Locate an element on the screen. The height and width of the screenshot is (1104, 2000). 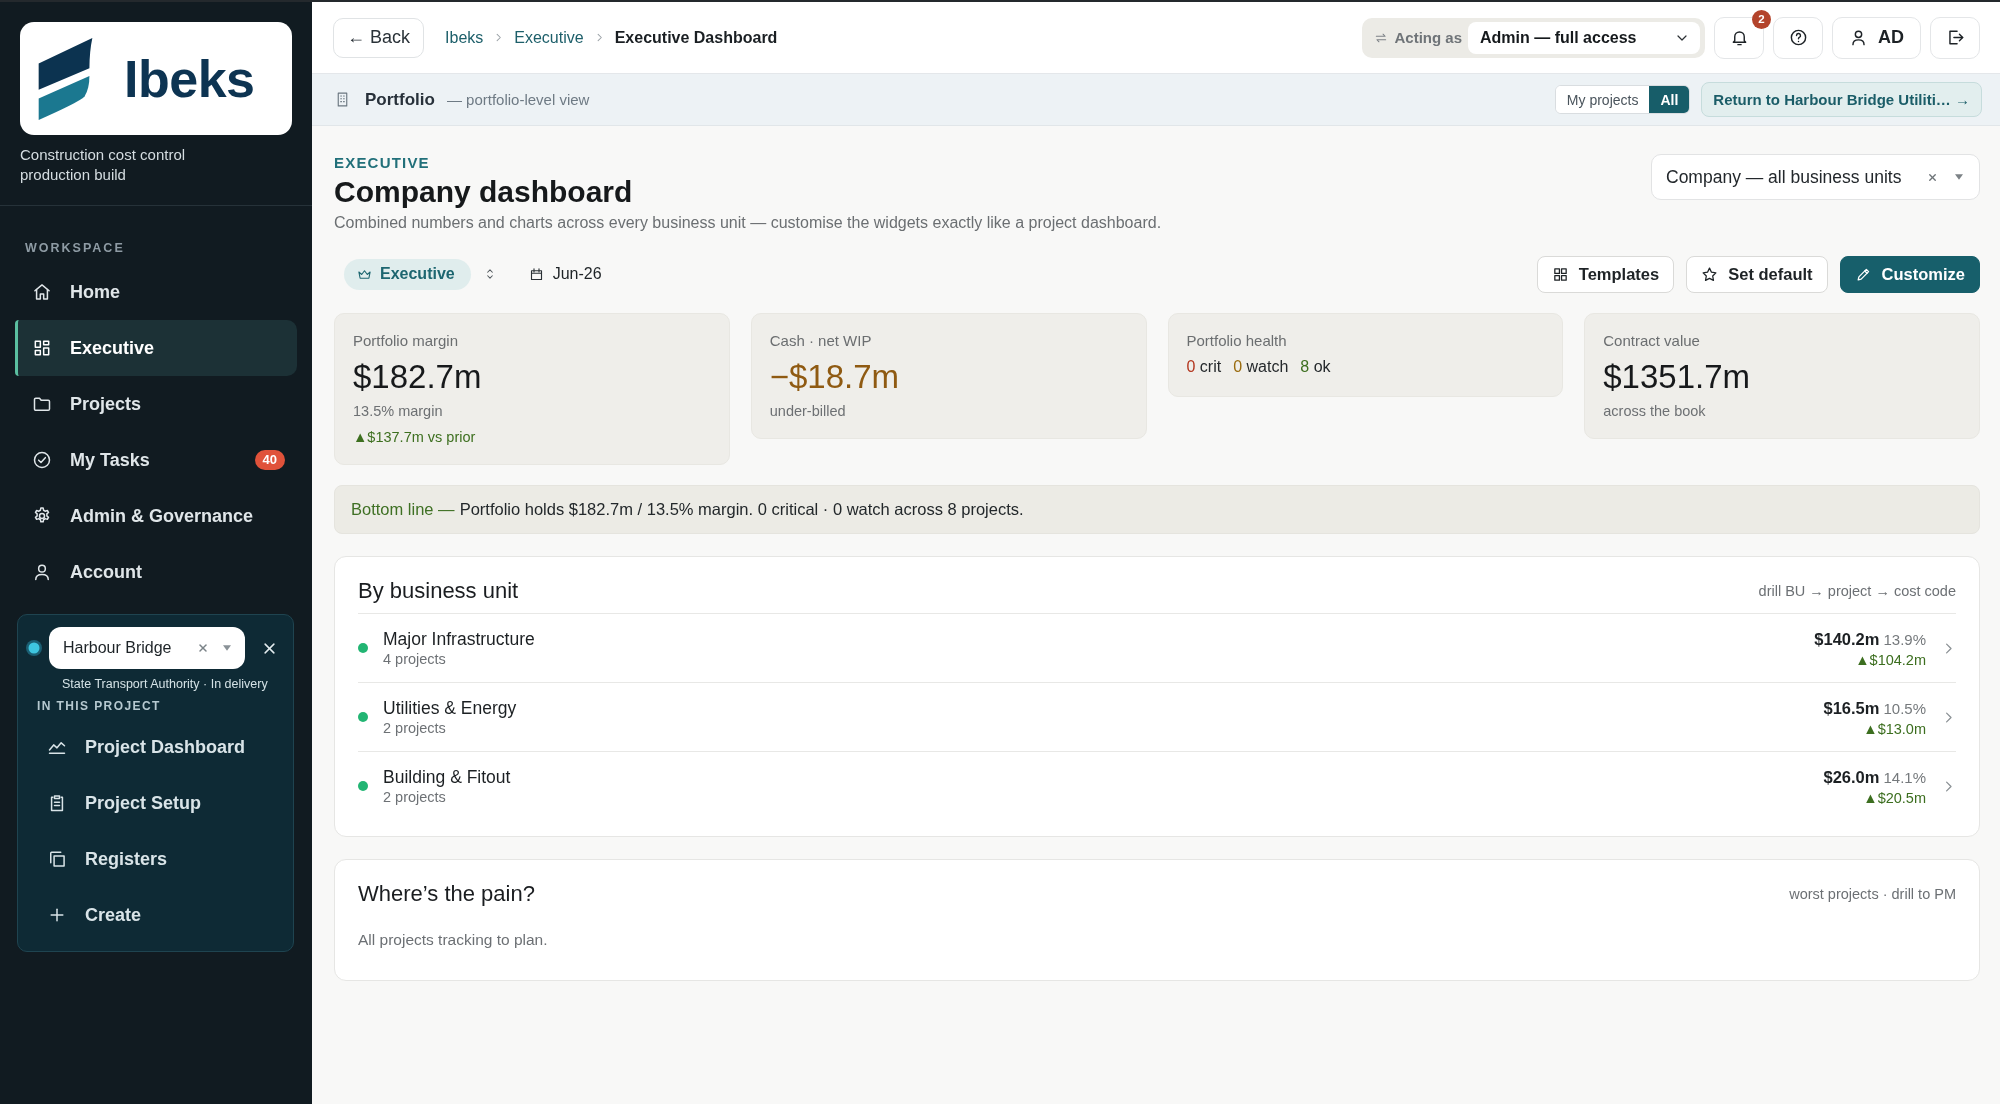
health-count: 0 crit is located at coordinates (1204, 367).